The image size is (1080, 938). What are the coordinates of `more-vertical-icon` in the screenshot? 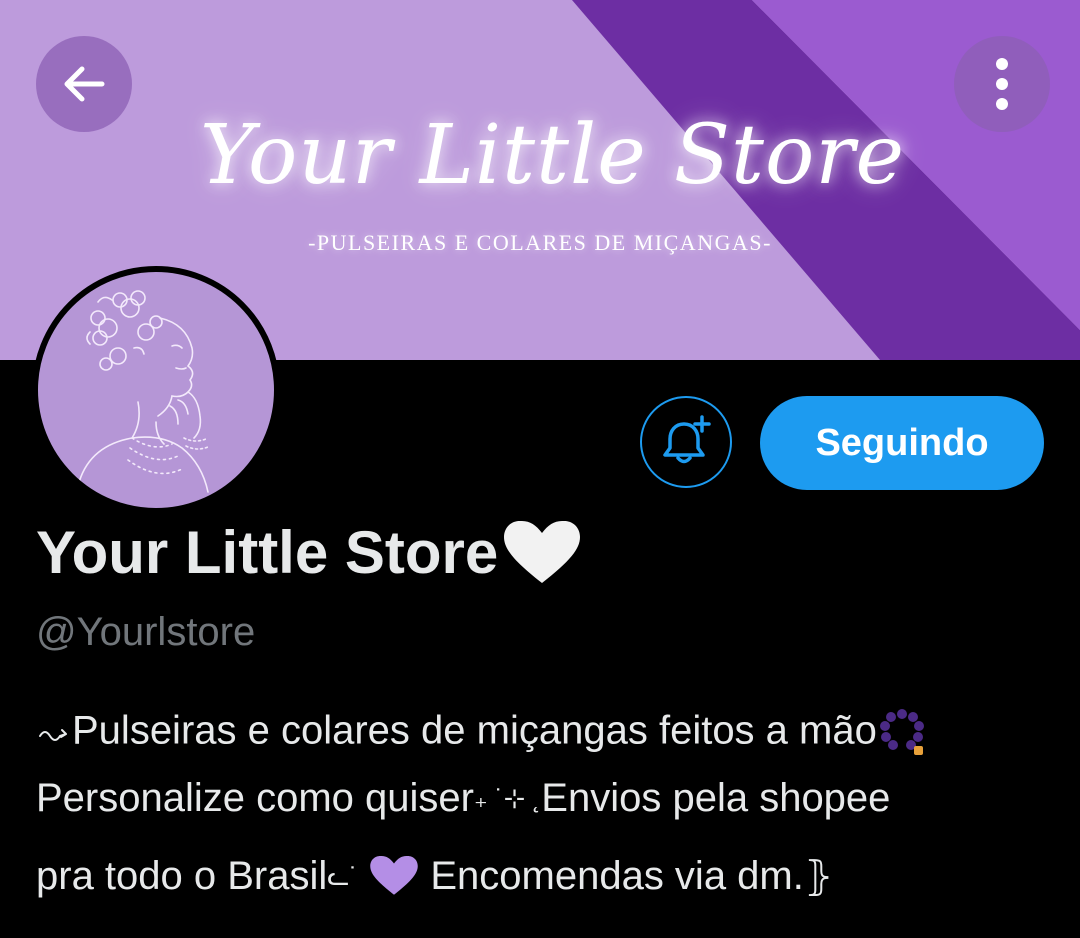 It's located at (1002, 84).